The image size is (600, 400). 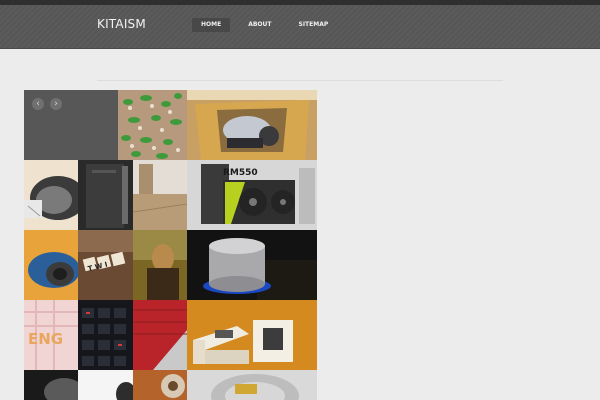 I want to click on photo-tile-pc-case, so click(x=105, y=195).